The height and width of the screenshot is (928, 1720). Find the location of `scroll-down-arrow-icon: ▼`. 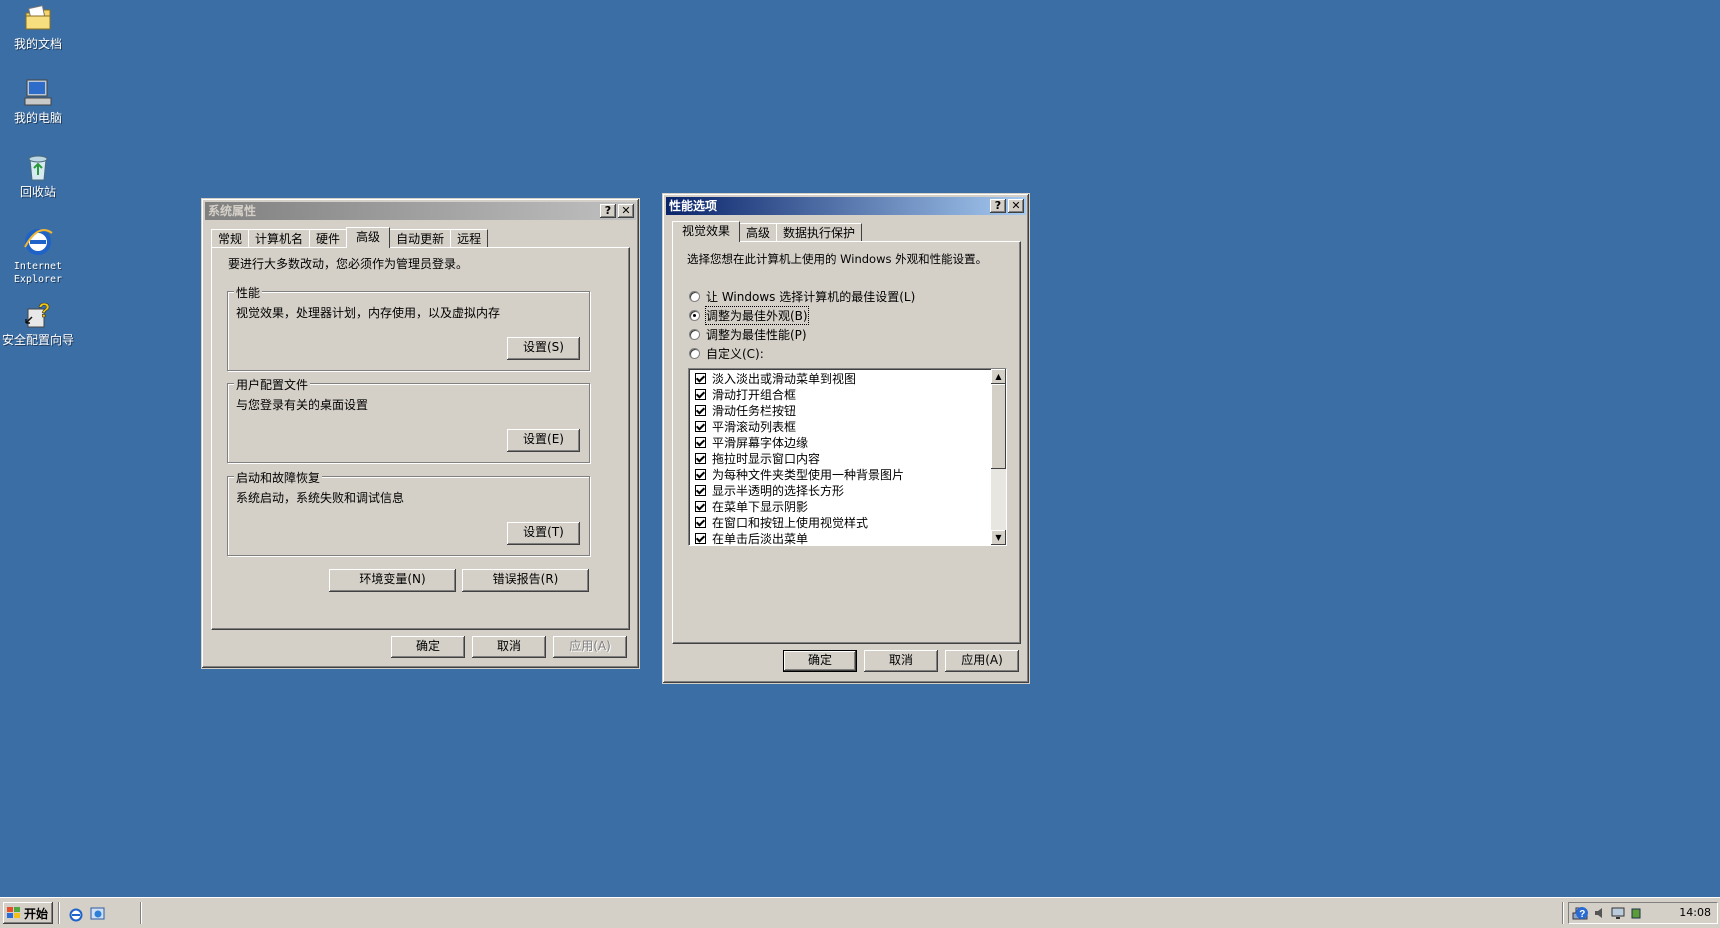

scroll-down-arrow-icon: ▼ is located at coordinates (998, 537).